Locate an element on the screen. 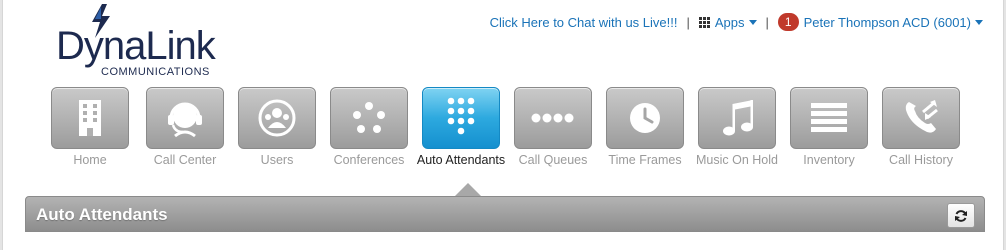 Image resolution: width=1006 pixels, height=250 pixels. queue-dots-icon is located at coordinates (552, 118).